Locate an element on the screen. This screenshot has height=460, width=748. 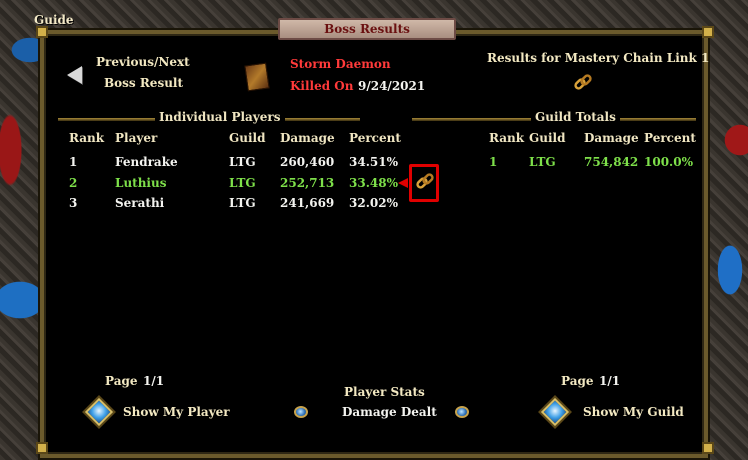
killed-date: 9/24/2021 is located at coordinates (392, 86).